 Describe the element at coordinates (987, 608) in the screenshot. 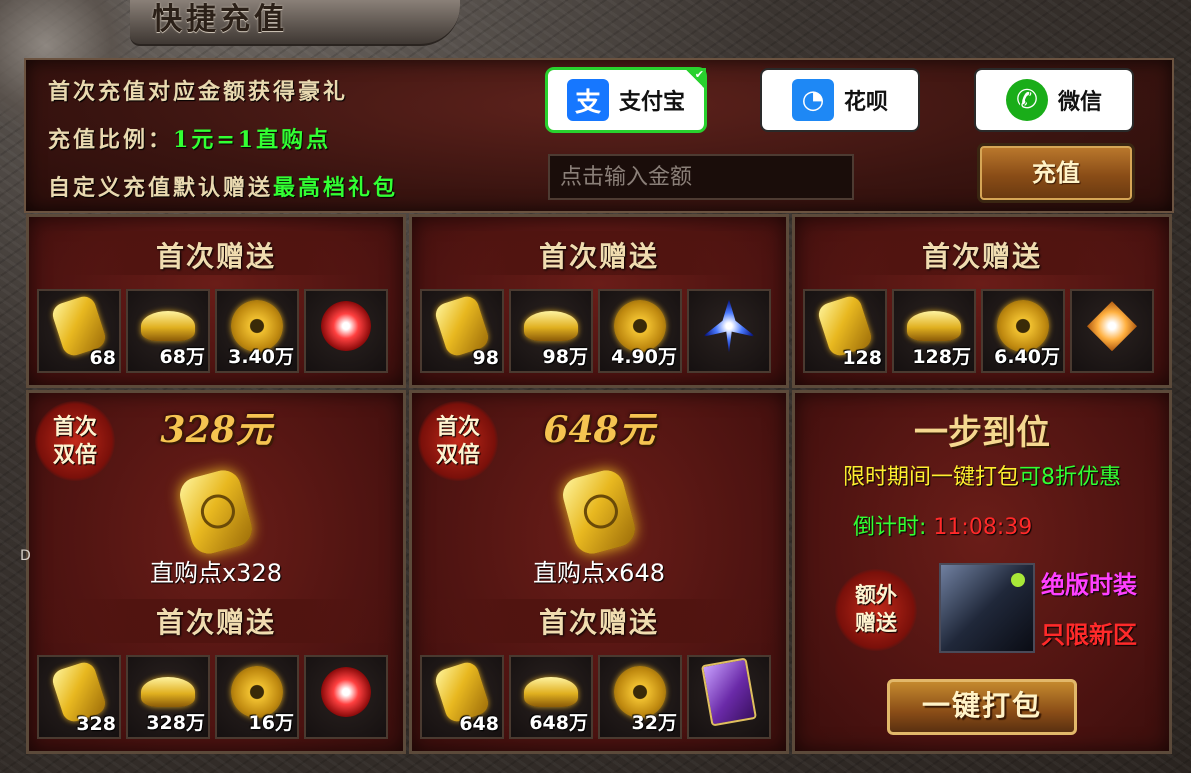

I see `costume-preview-icon` at that location.